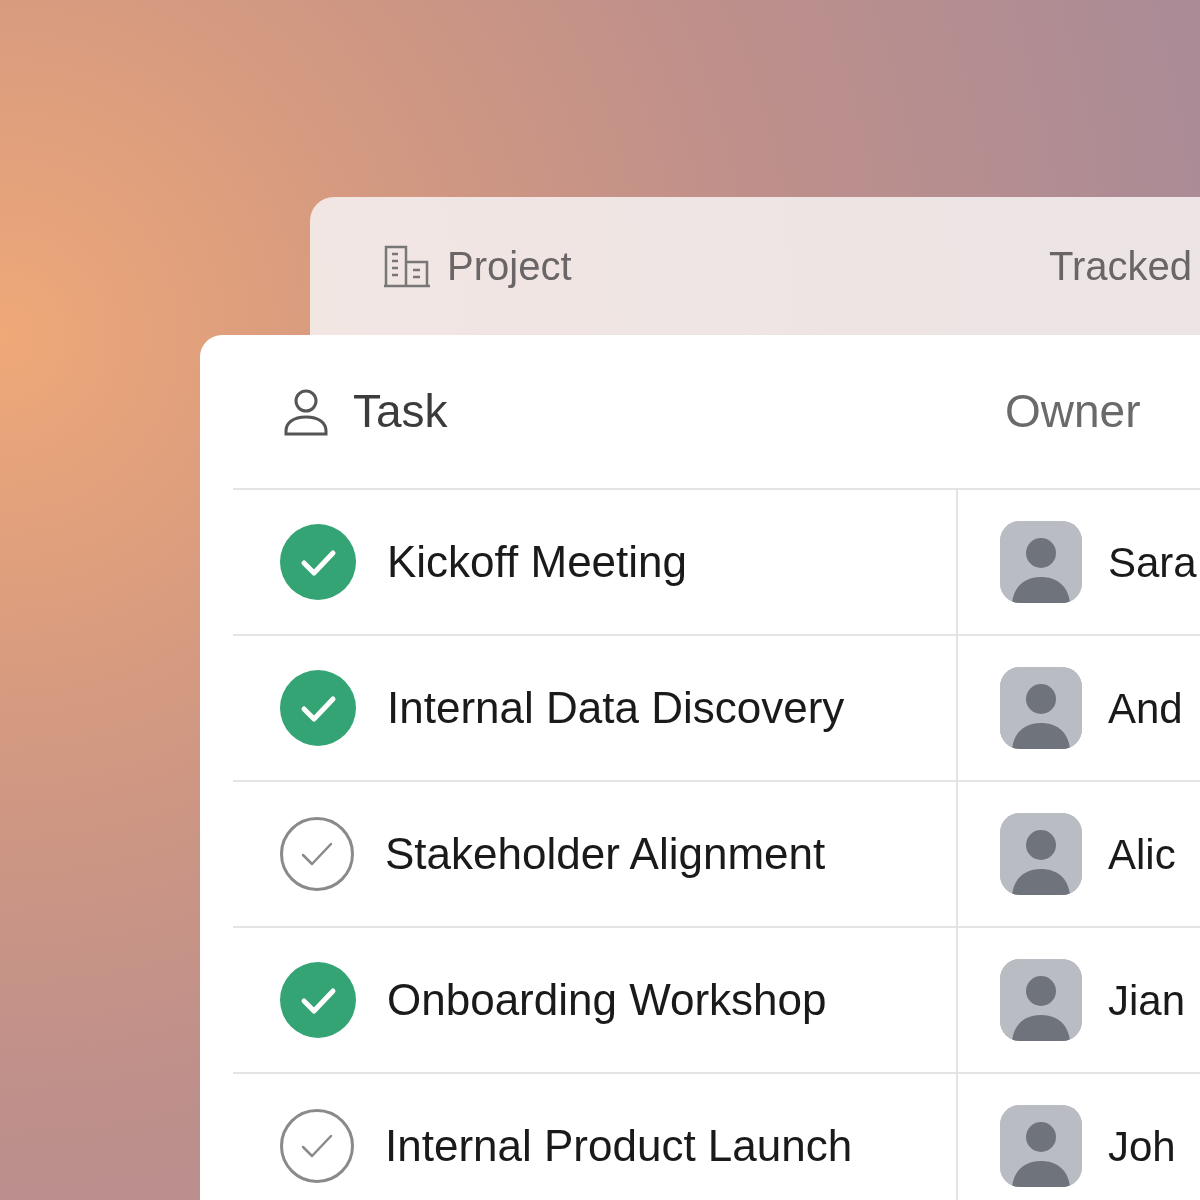 Image resolution: width=1200 pixels, height=1200 pixels. I want to click on owner-name: Sara, so click(1152, 562).